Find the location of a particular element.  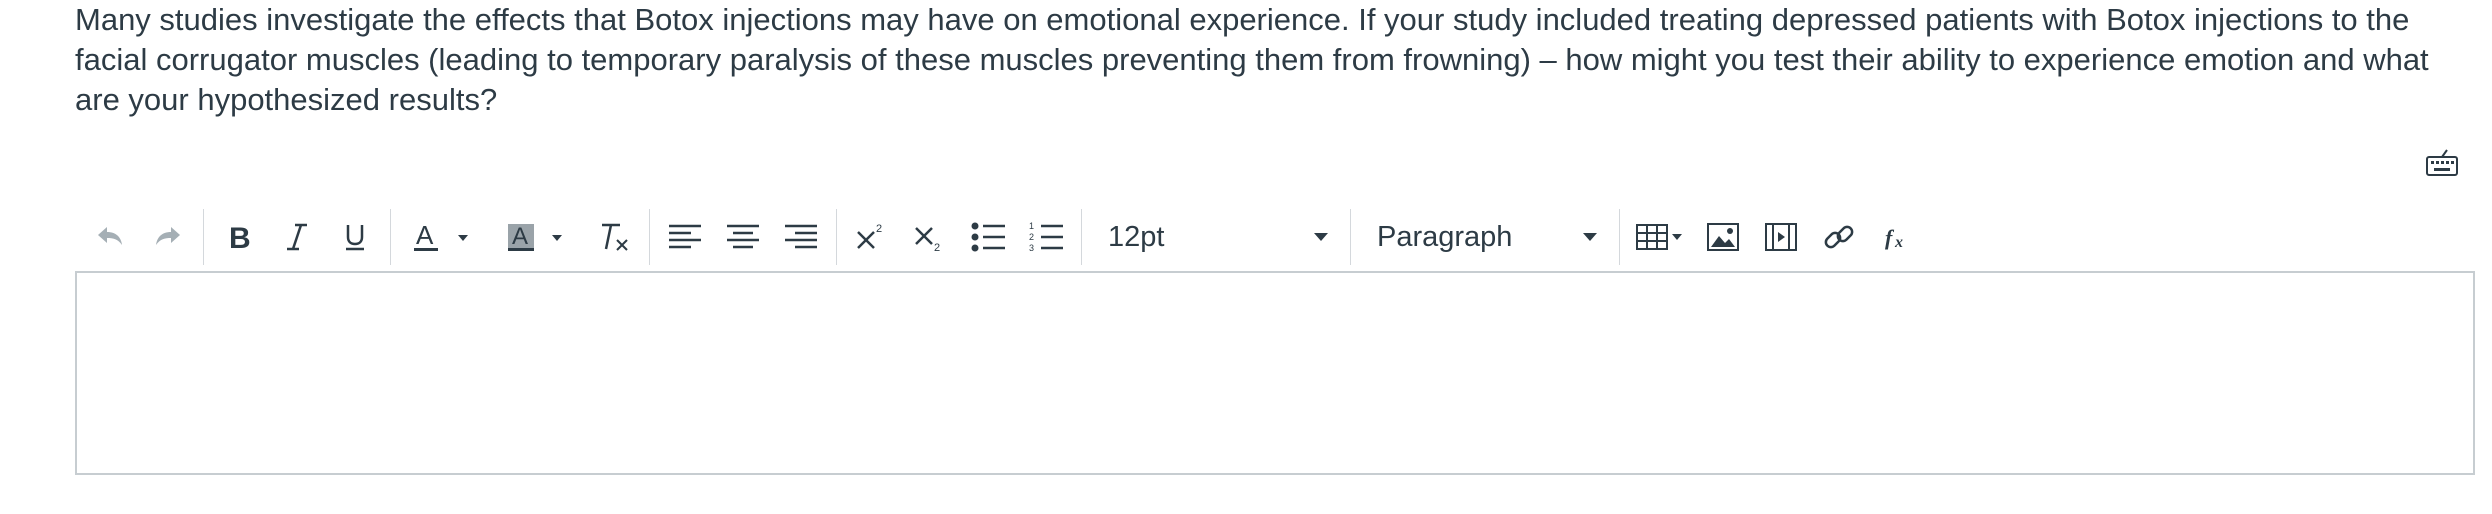

media-icon is located at coordinates (1781, 237).